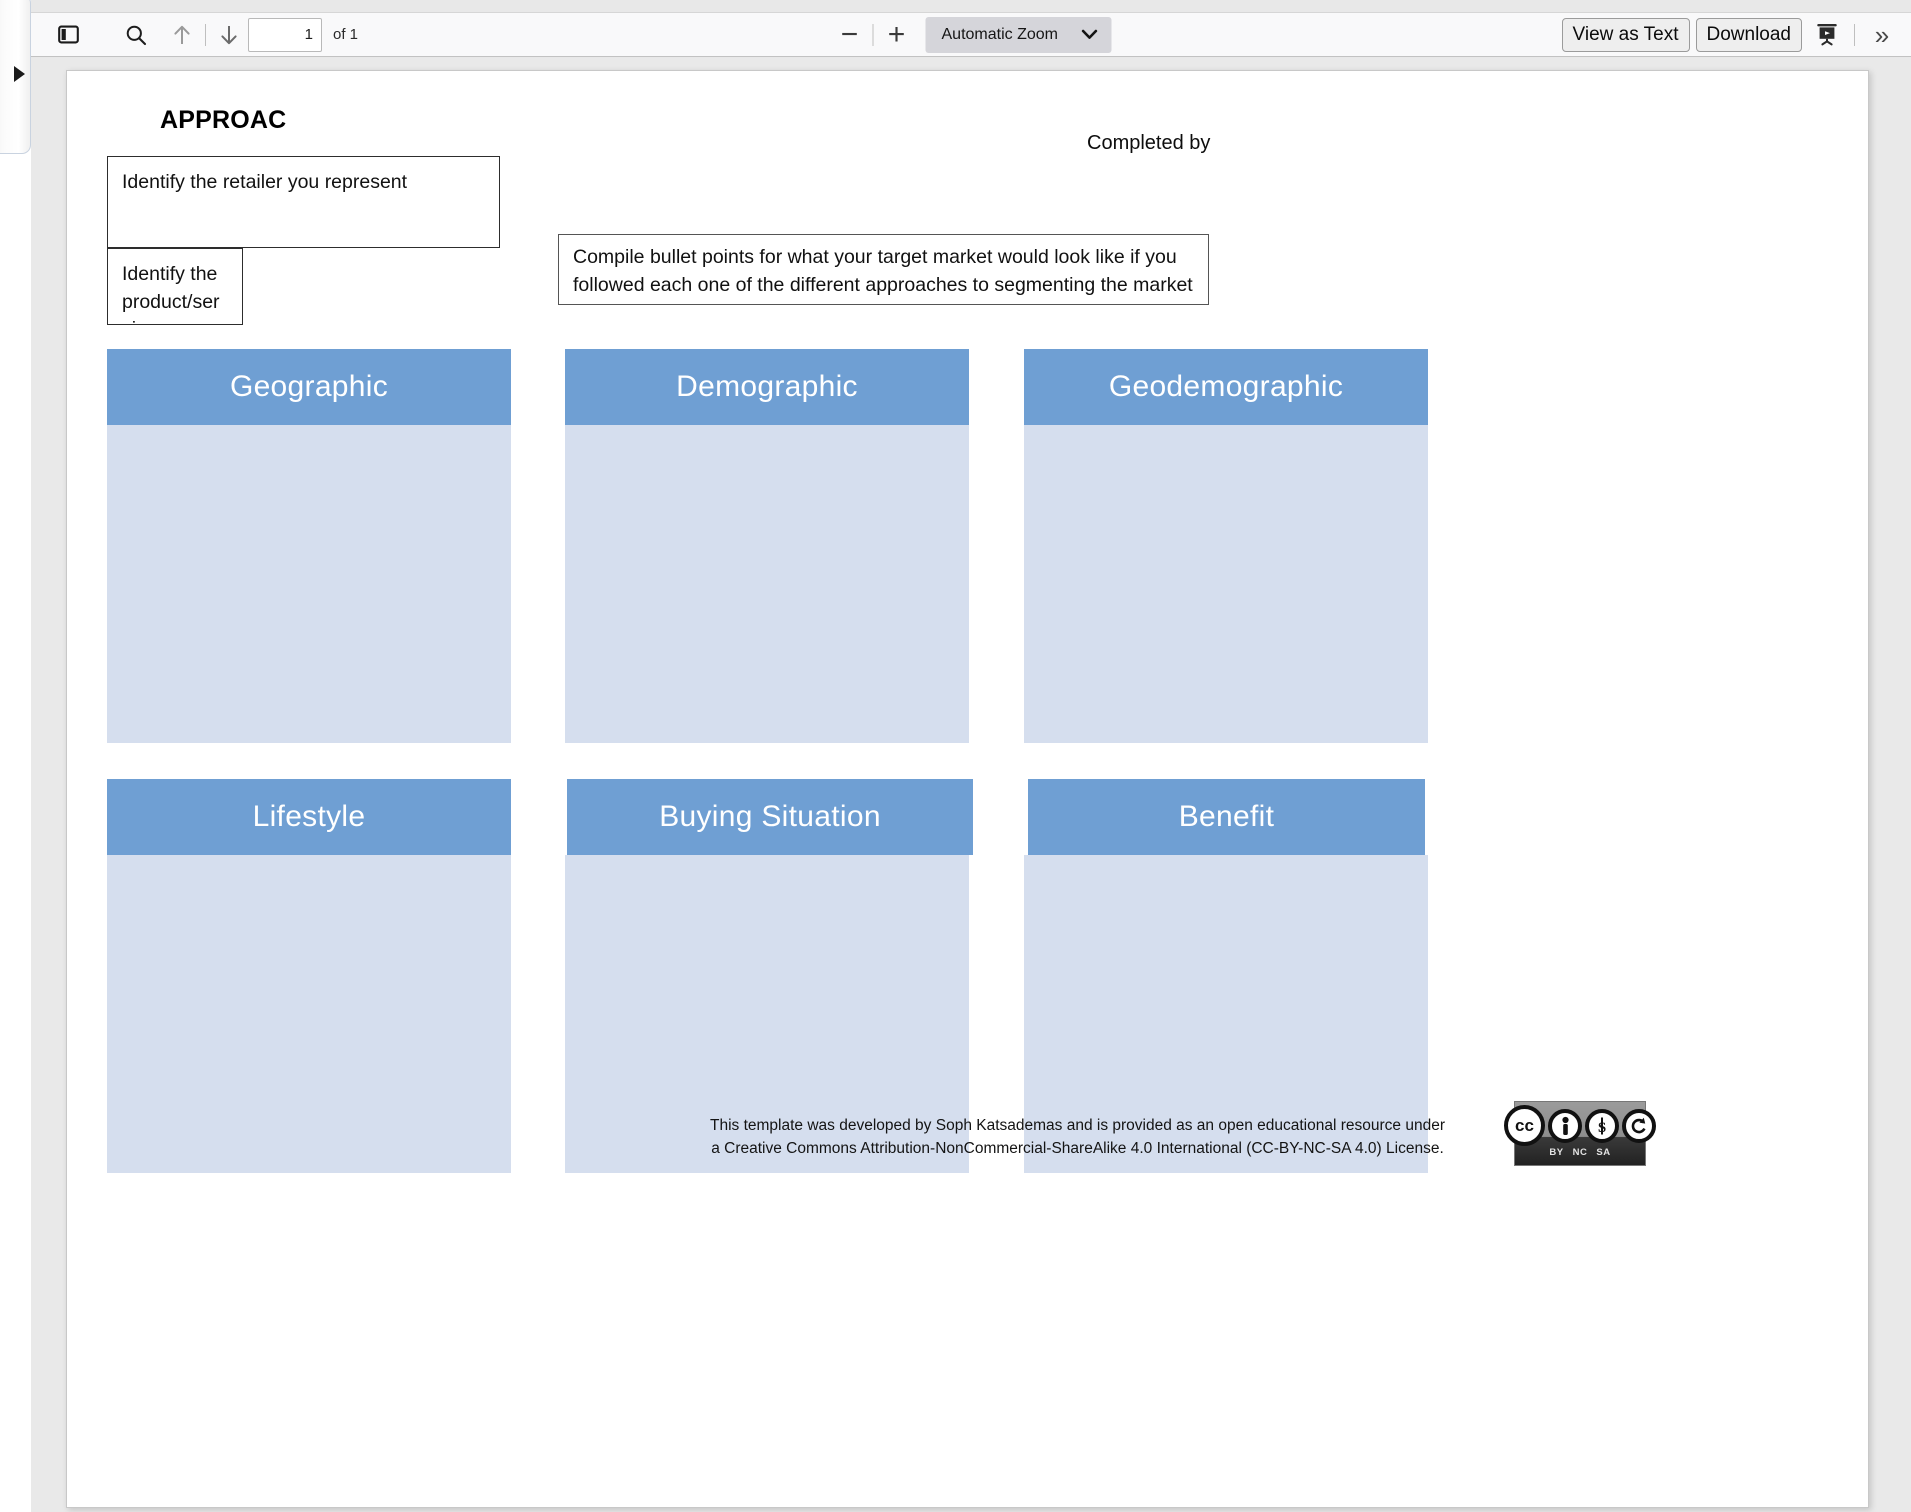 This screenshot has width=1911, height=1512. I want to click on arrow-up-icon, so click(182, 34).